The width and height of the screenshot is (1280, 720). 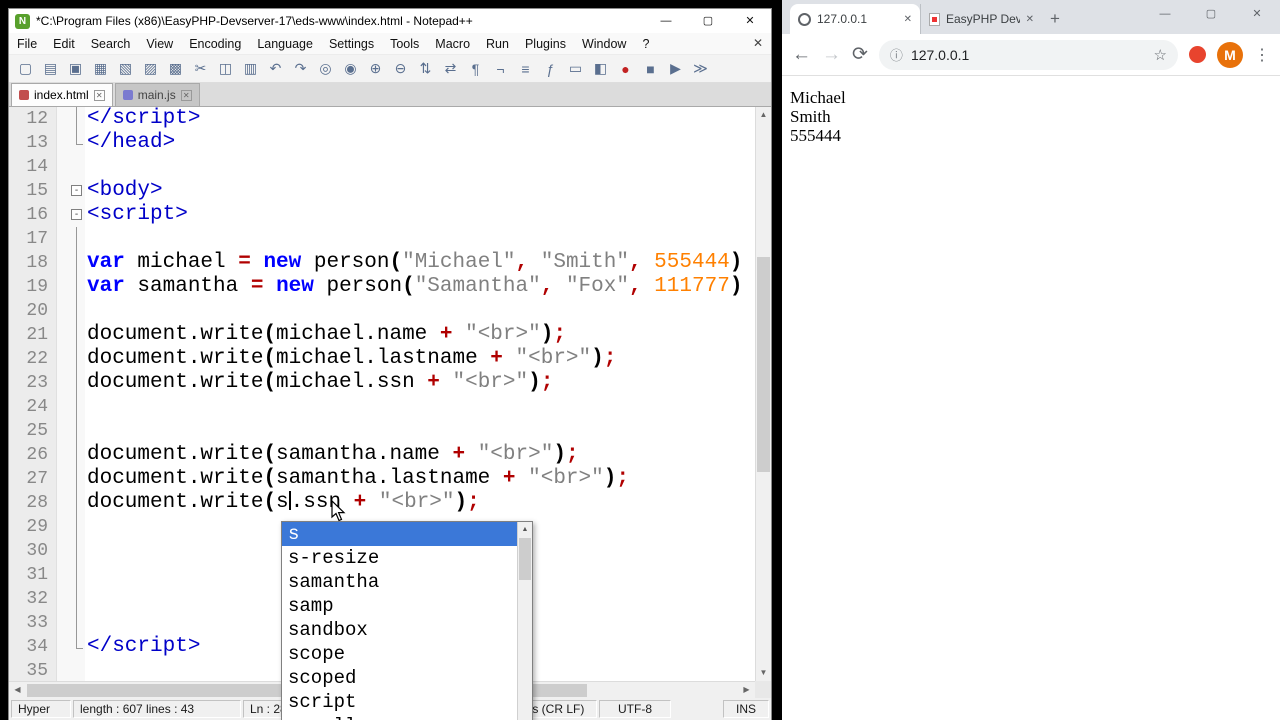 What do you see at coordinates (125, 69) in the screenshot?
I see `close-button: ▧` at bounding box center [125, 69].